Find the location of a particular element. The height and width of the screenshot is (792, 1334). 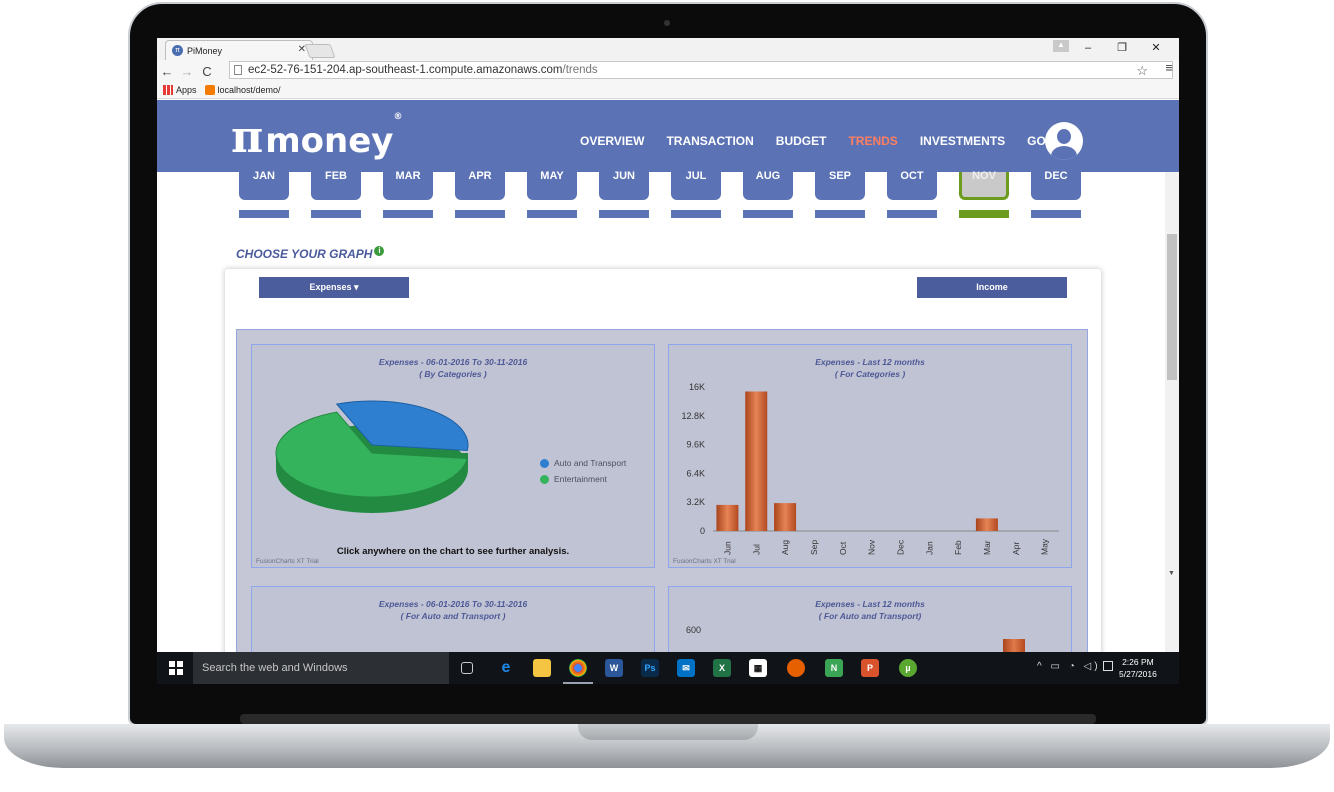

legend-item: Entertainment is located at coordinates (573, 479).